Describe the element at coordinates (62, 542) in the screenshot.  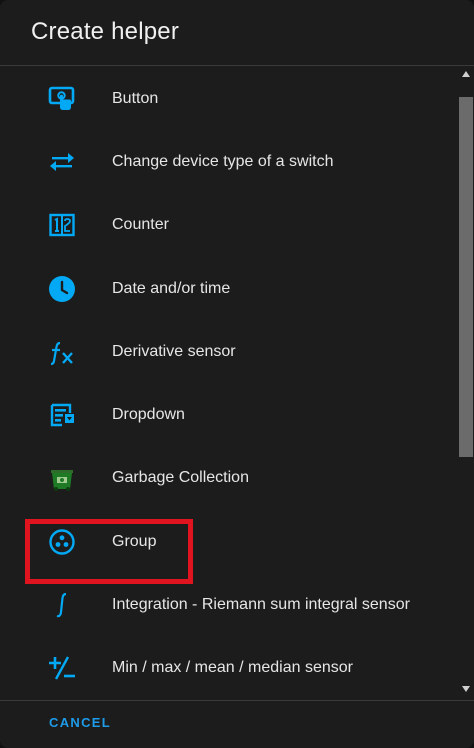
I see `group-icon` at that location.